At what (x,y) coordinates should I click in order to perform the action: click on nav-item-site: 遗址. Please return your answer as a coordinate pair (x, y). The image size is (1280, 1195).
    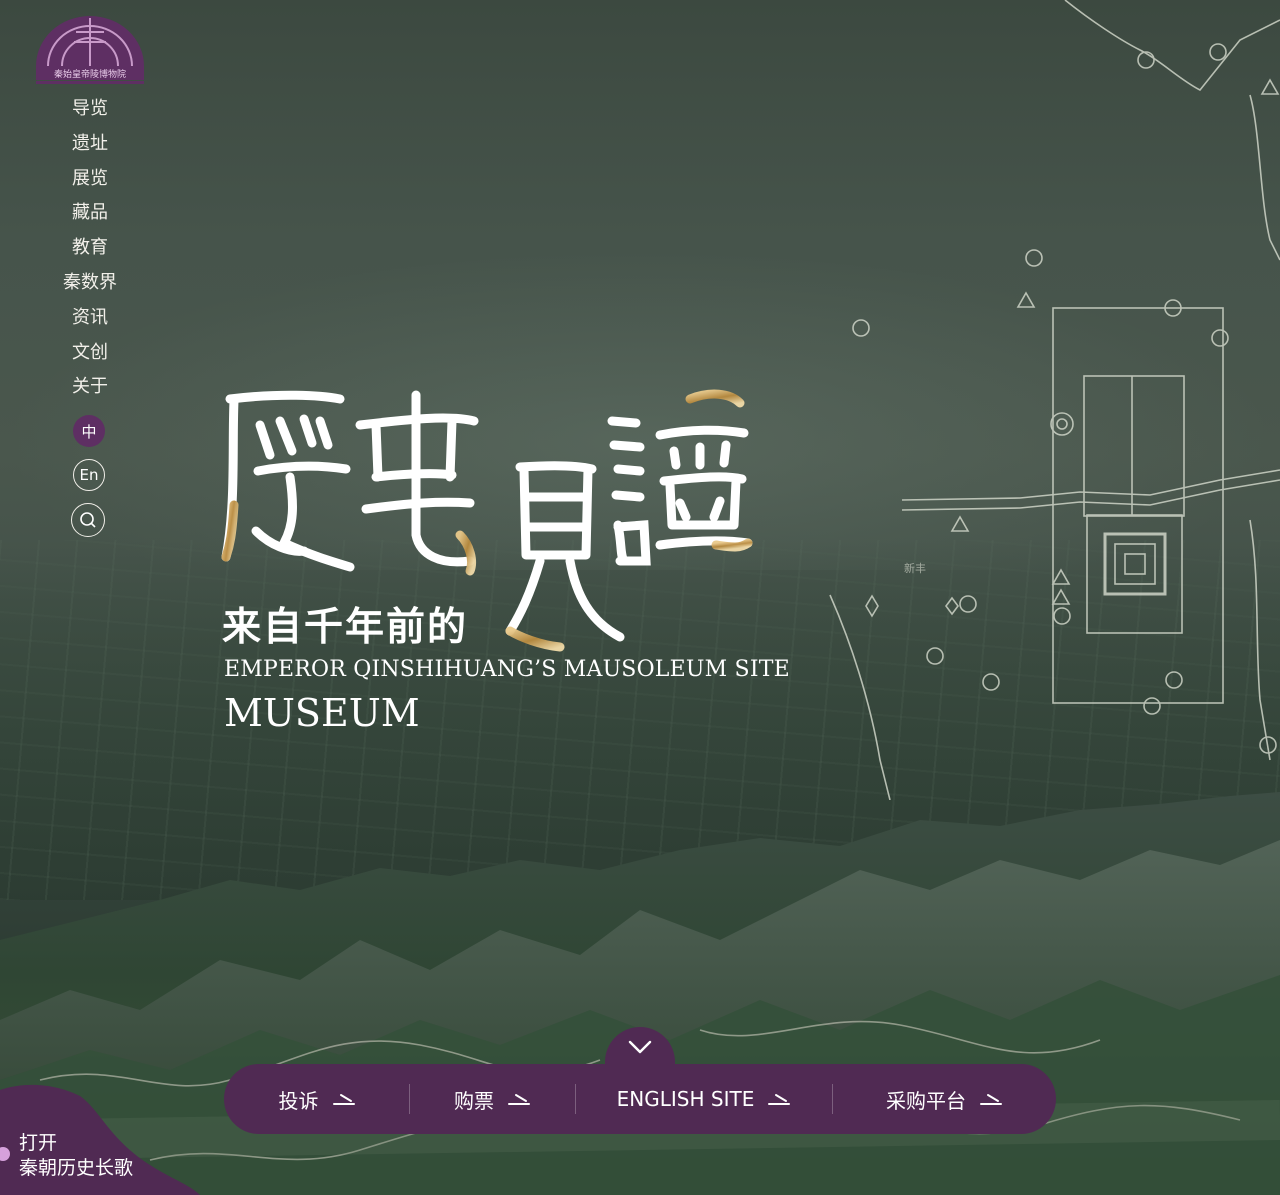
    Looking at the image, I should click on (90, 146).